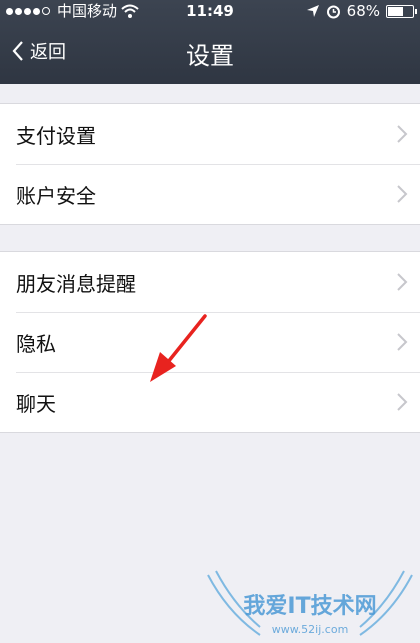 The image size is (420, 643). I want to click on row-label: 隐私, so click(36, 343).